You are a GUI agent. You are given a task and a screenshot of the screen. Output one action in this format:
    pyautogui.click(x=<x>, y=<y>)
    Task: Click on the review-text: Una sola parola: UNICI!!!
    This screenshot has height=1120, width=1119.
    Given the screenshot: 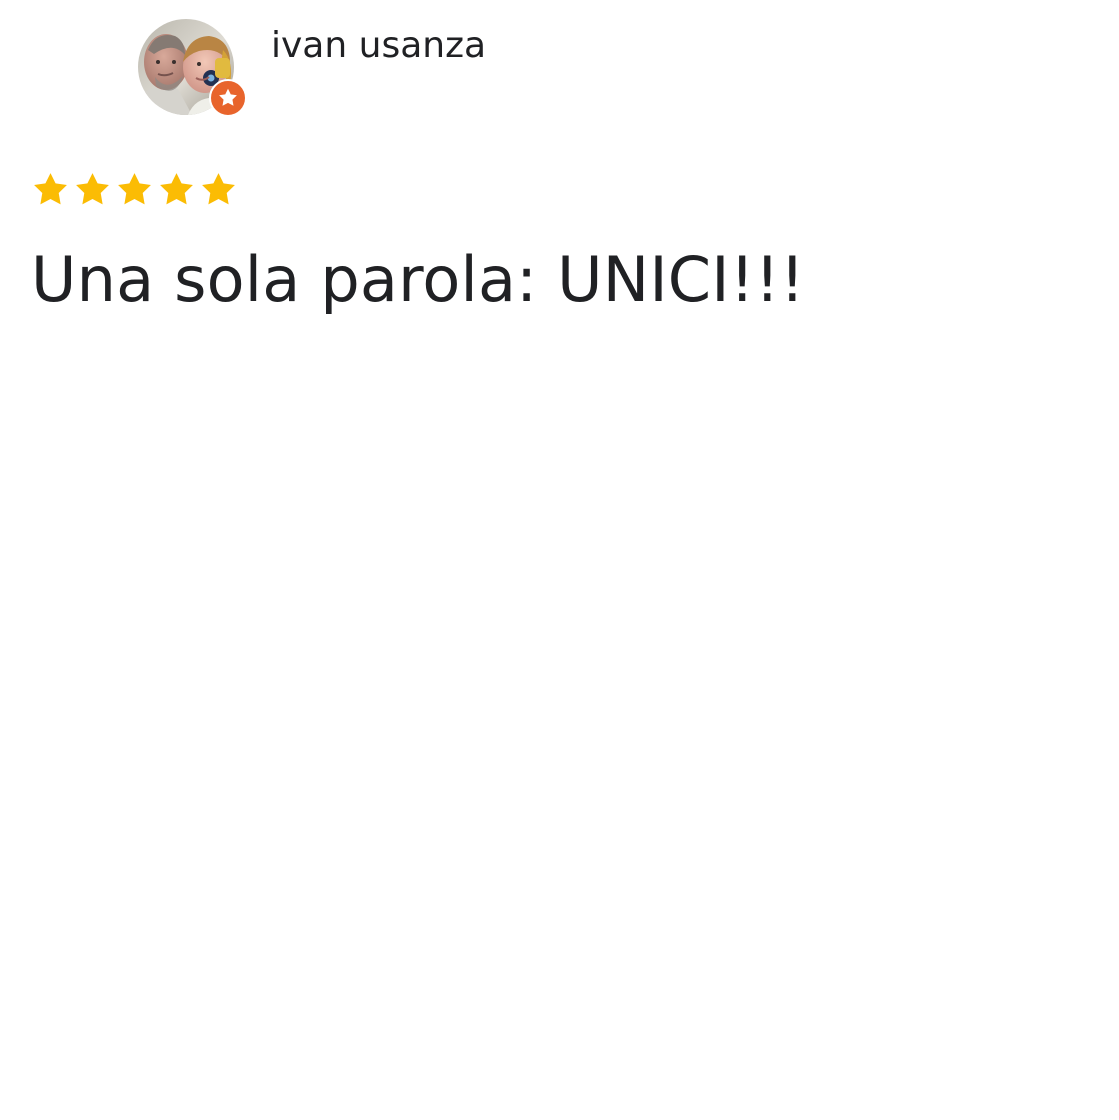 What is the action you would take?
    pyautogui.click(x=418, y=279)
    